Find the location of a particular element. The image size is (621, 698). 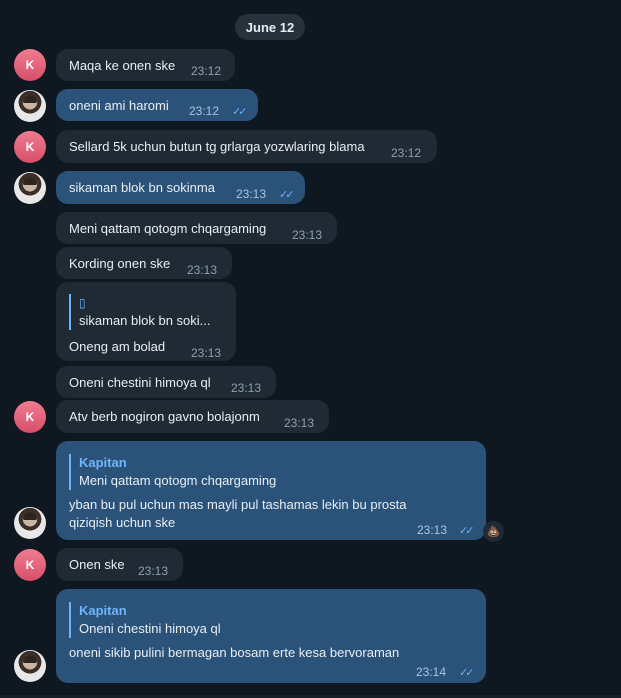

message-text: Onen ske is located at coordinates (97, 564).